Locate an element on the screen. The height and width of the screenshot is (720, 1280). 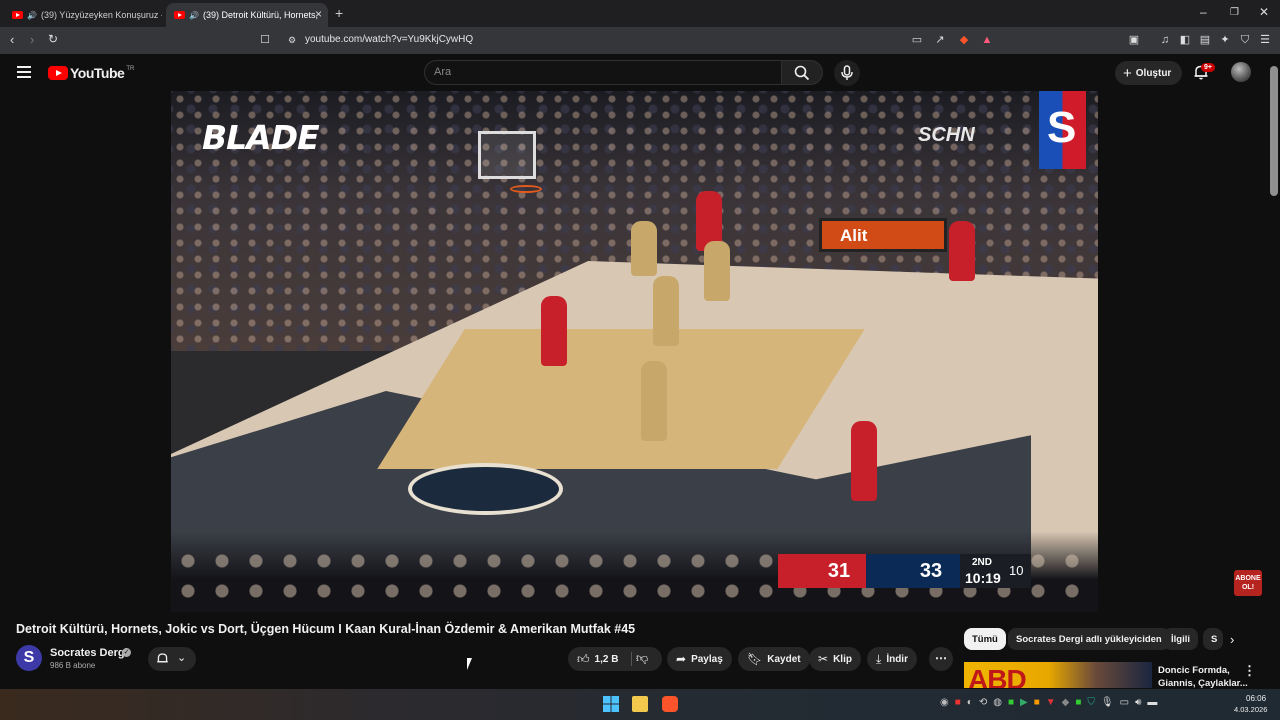
browser-tab-active: 🔊 (39) Detroit Kültürü, Hornets, × is located at coordinates (247, 15).